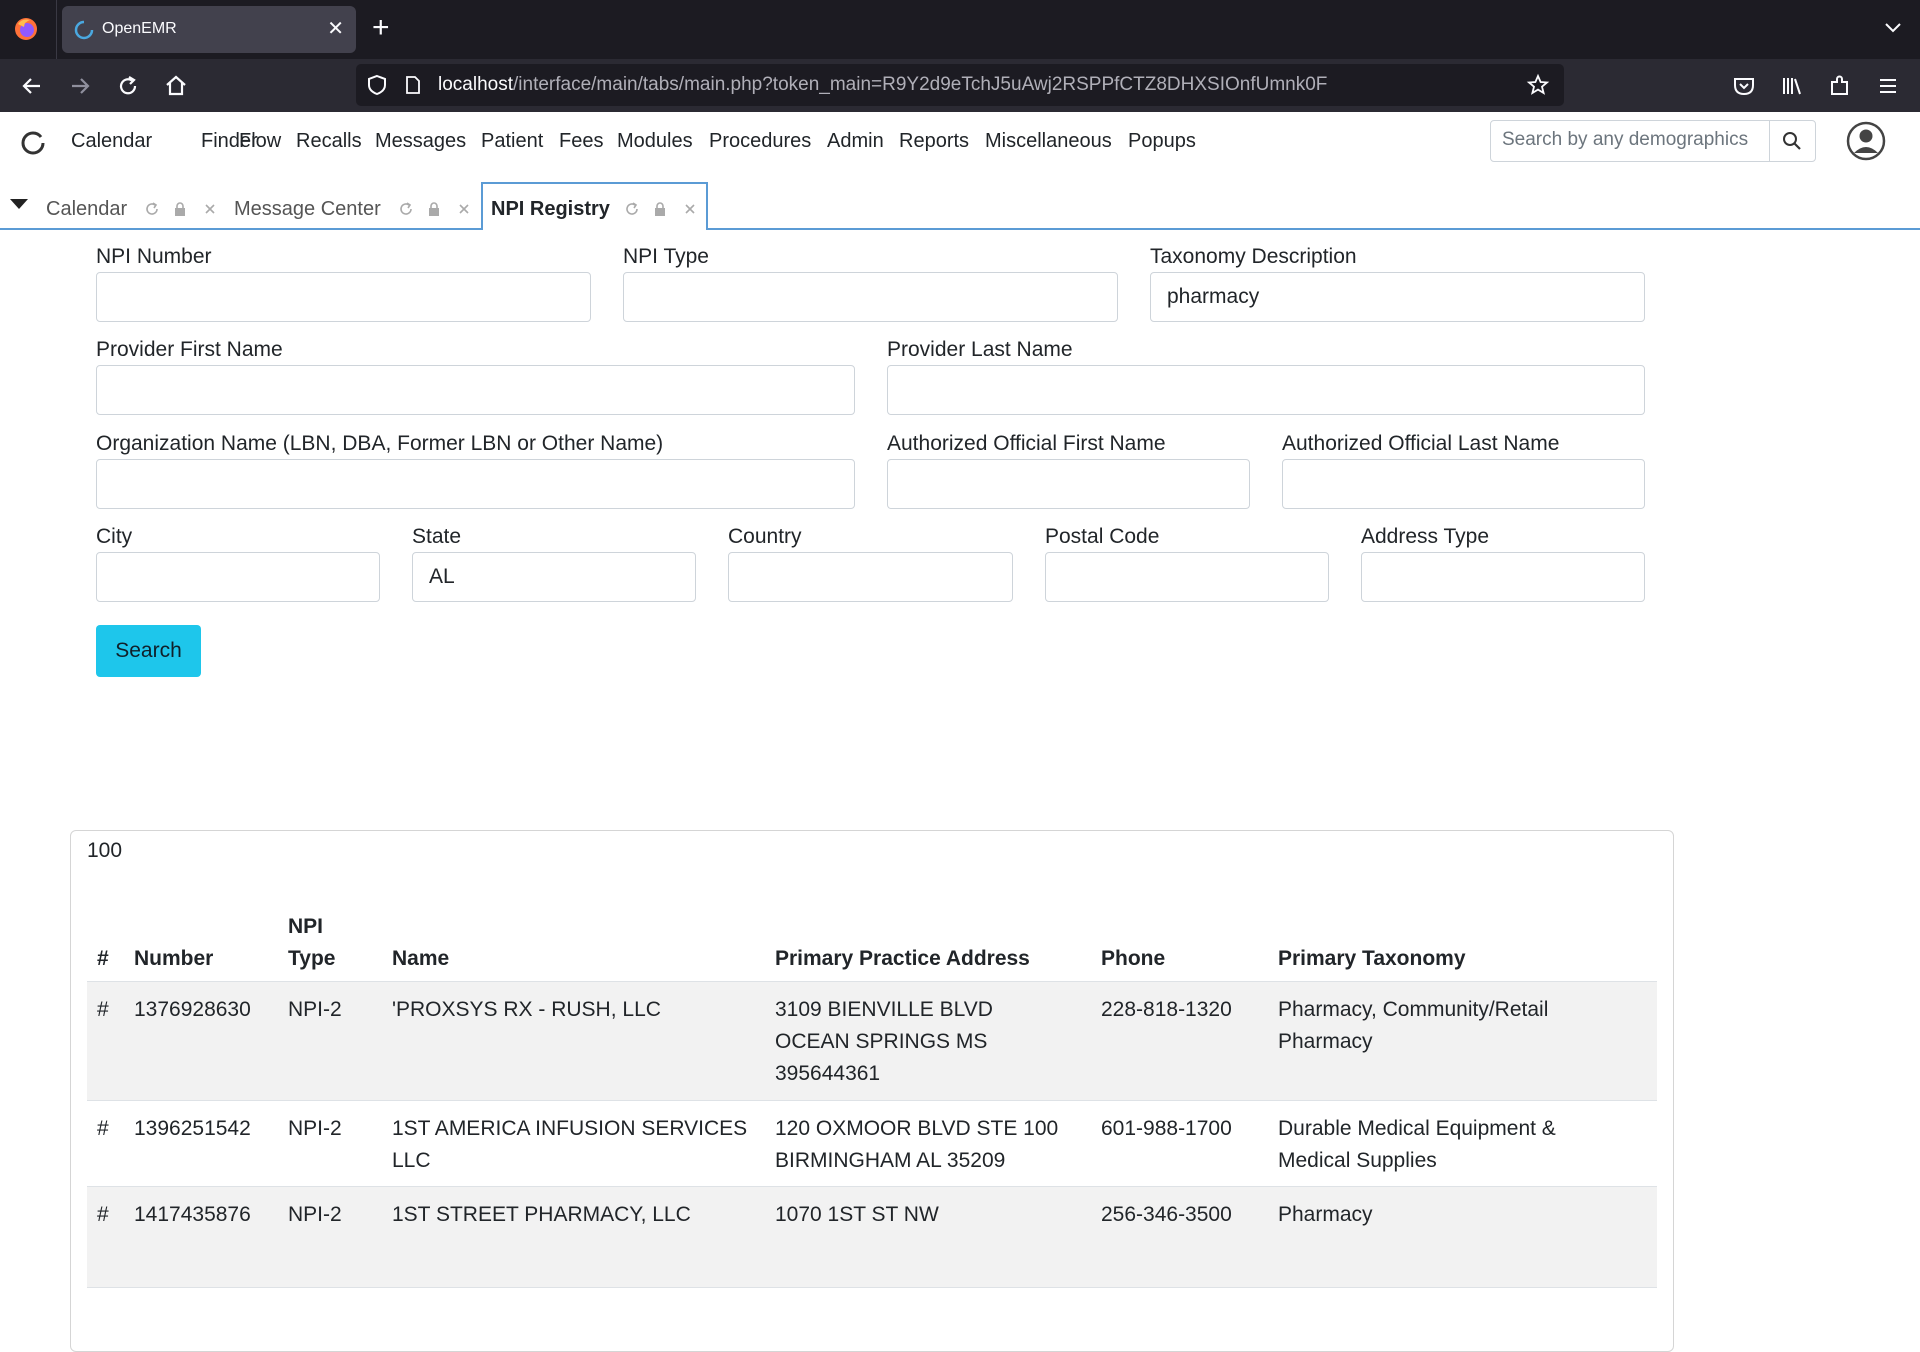 This screenshot has width=1920, height=1352. What do you see at coordinates (148, 651) in the screenshot?
I see `search-submit-button: Search` at bounding box center [148, 651].